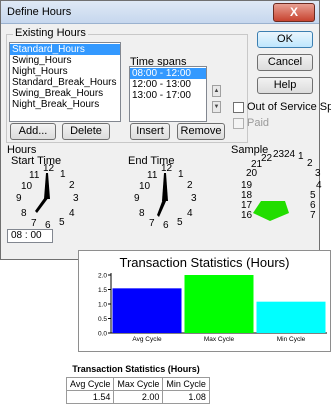 The image size is (331, 405). What do you see at coordinates (258, 123) in the screenshot?
I see `paid-label: Paid` at bounding box center [258, 123].